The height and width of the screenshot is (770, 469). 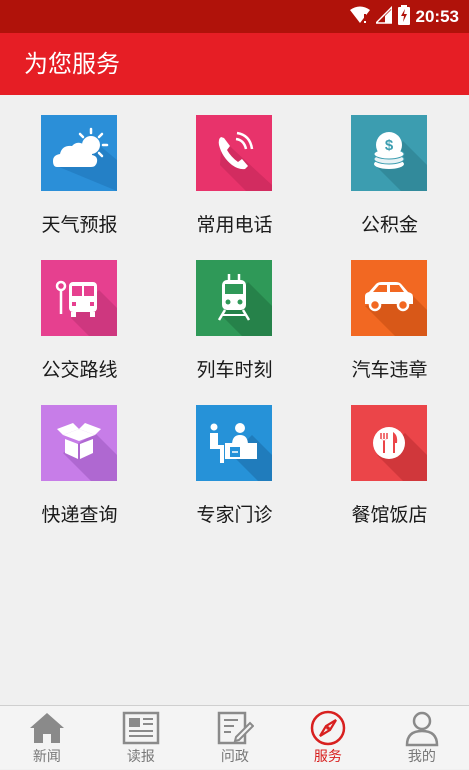 I want to click on service-provident-fund: $ 公积金, so click(x=389, y=167).